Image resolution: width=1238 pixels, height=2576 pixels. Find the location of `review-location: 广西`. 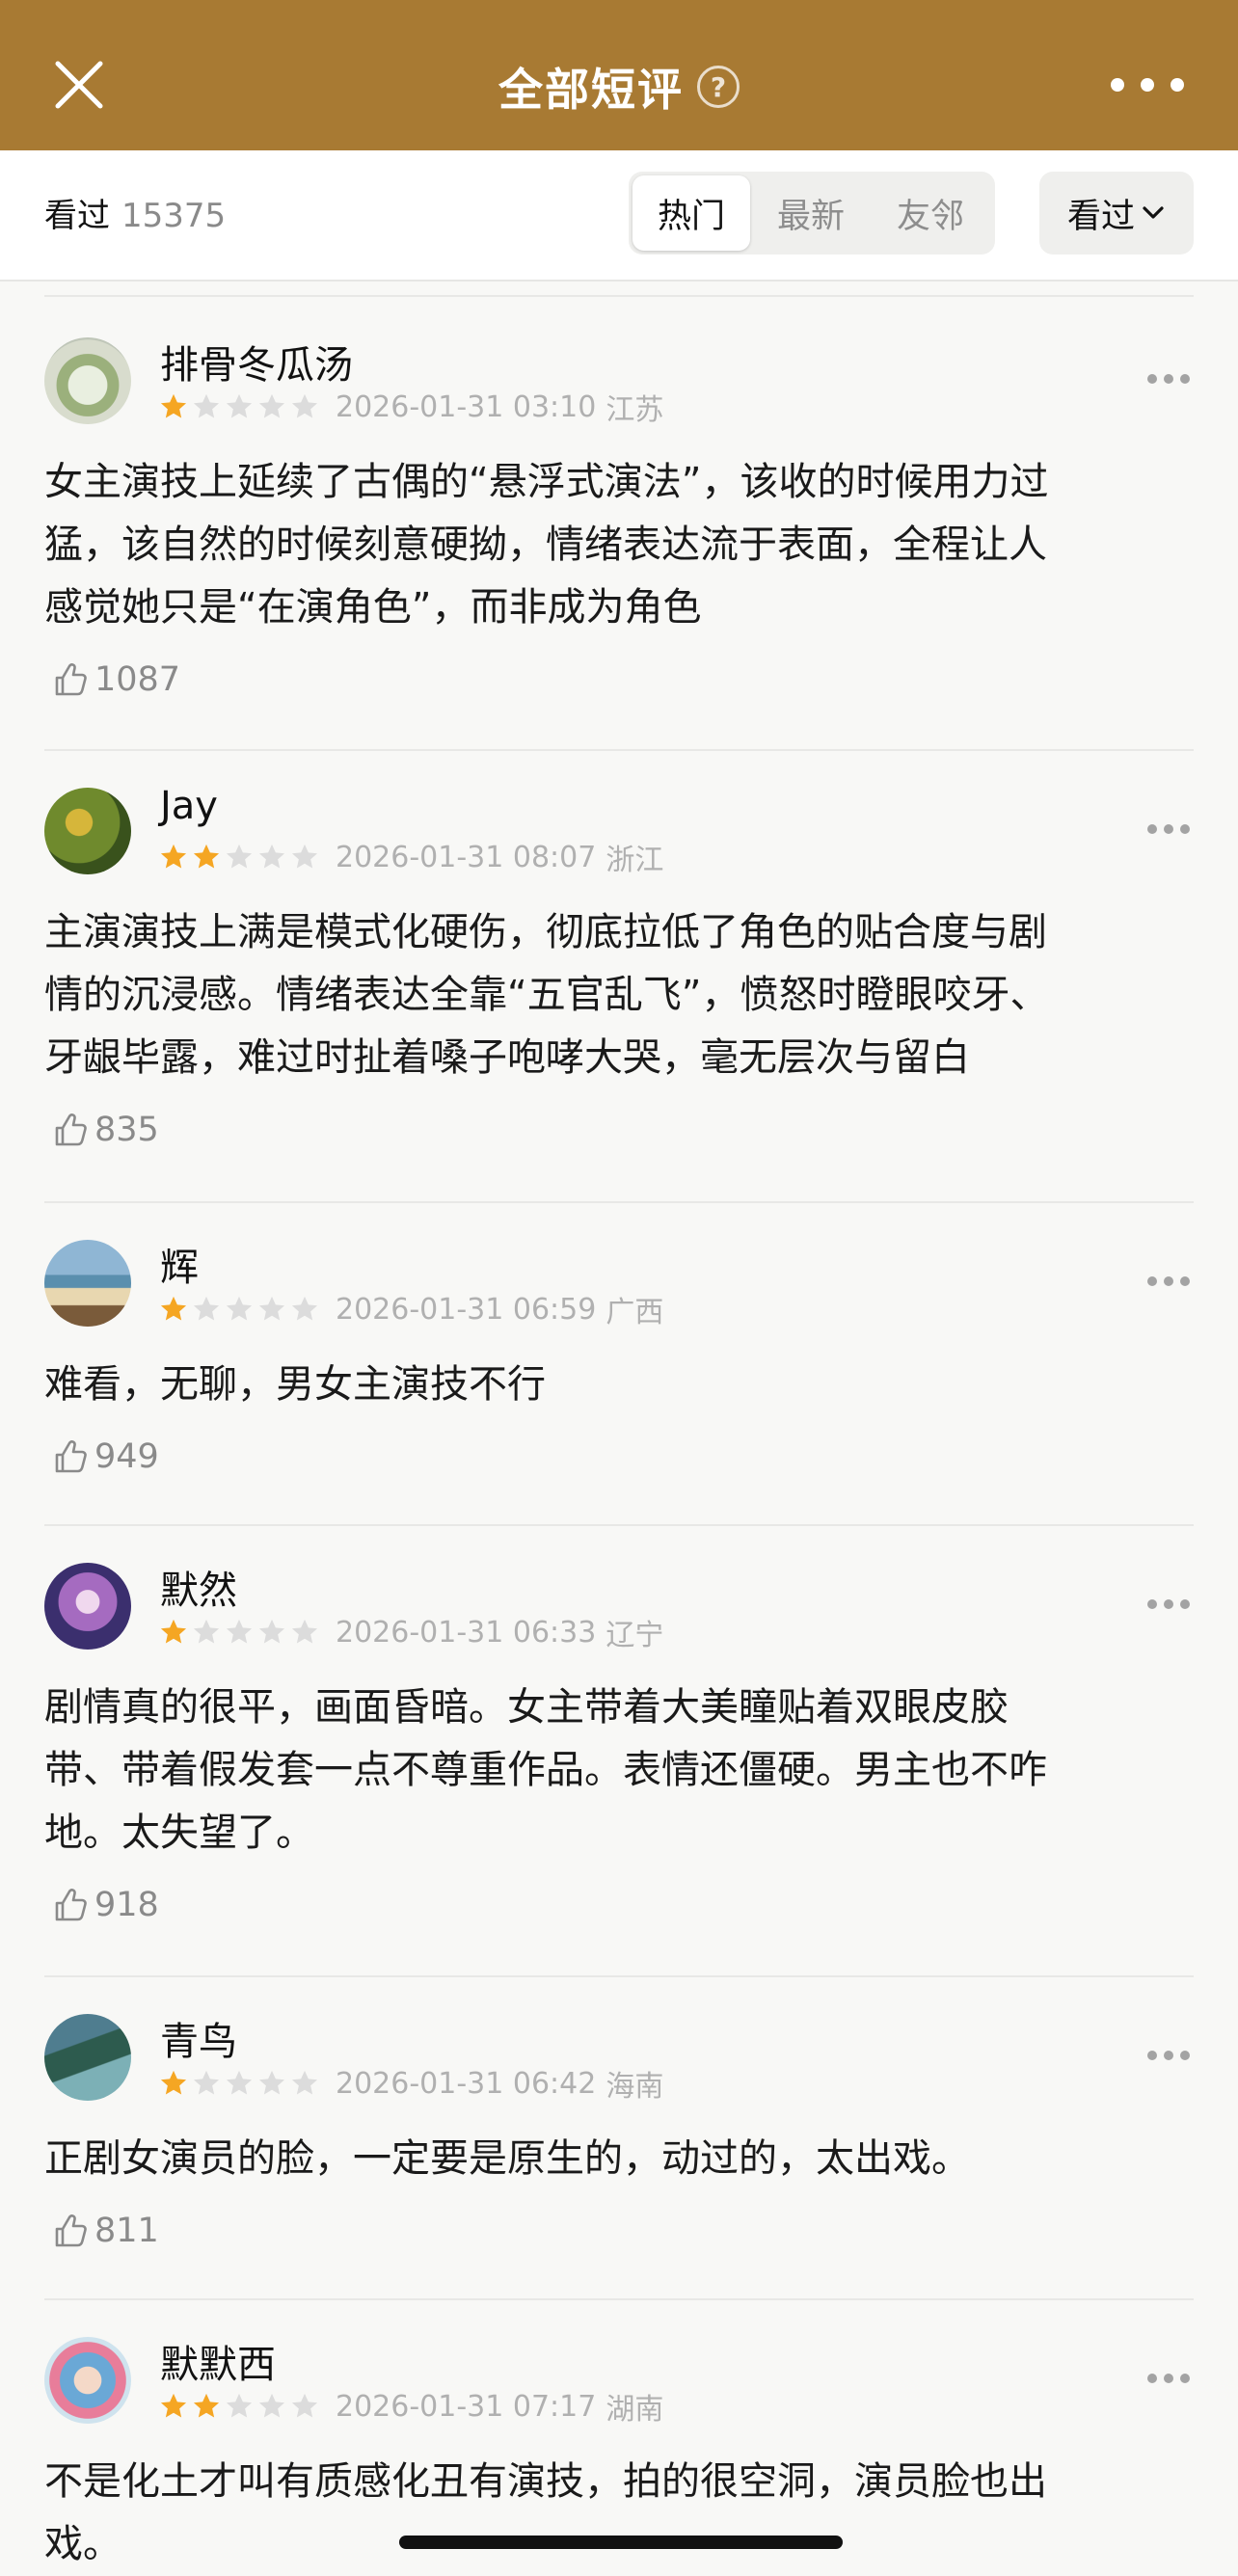

review-location: 广西 is located at coordinates (635, 1313).